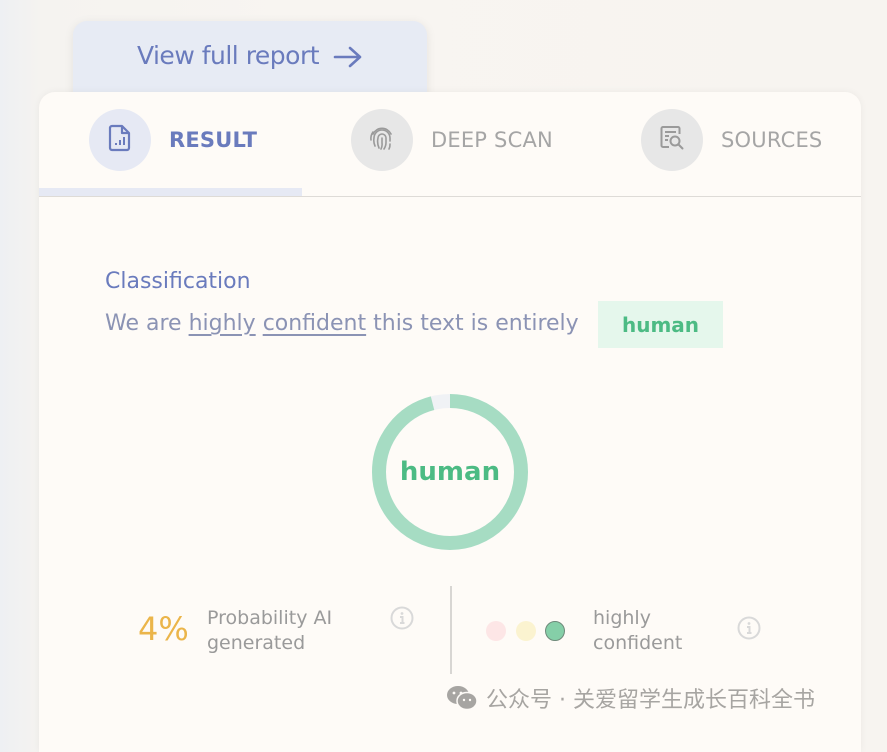 This screenshot has height=752, width=887. I want to click on confidence-dot-medium, so click(526, 631).